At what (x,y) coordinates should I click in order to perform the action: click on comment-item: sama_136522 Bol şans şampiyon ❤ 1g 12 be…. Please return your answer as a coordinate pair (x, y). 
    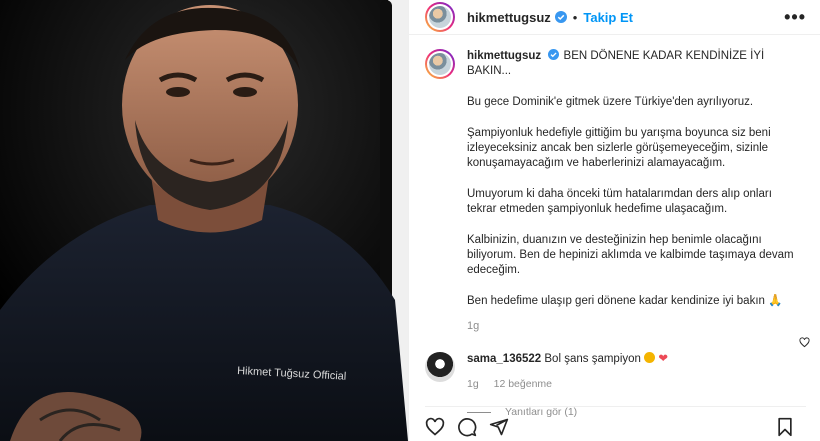
    Looking at the image, I should click on (614, 372).